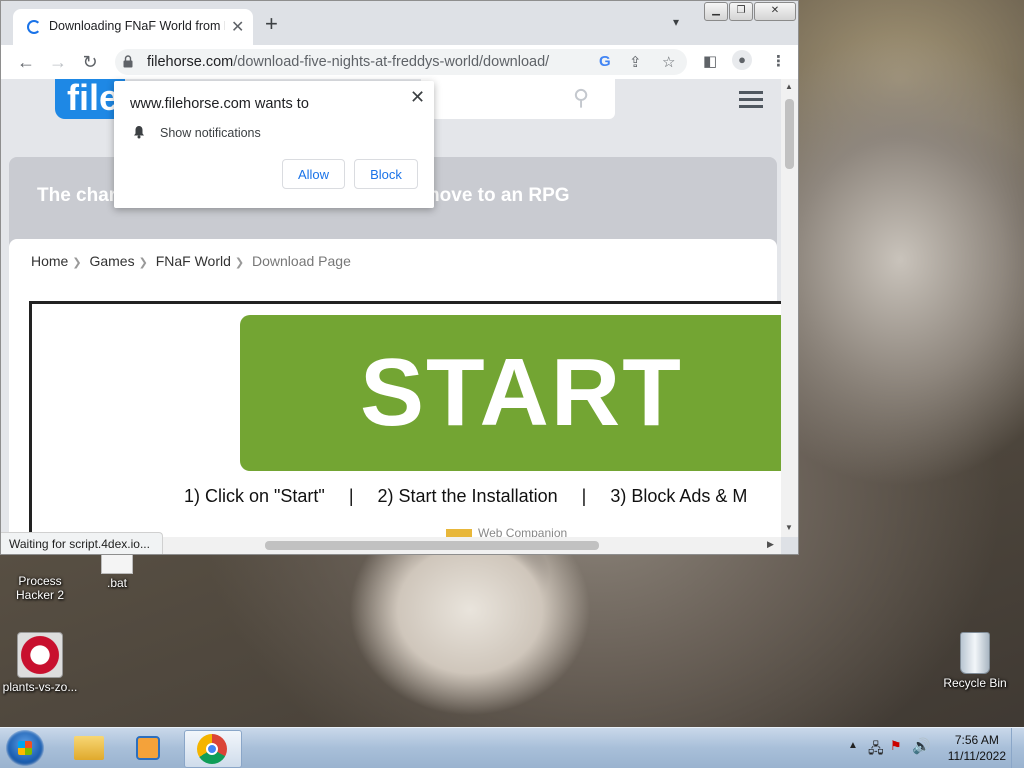  Describe the element at coordinates (976, 756) in the screenshot. I see `clock-date: 11/11/2022` at that location.